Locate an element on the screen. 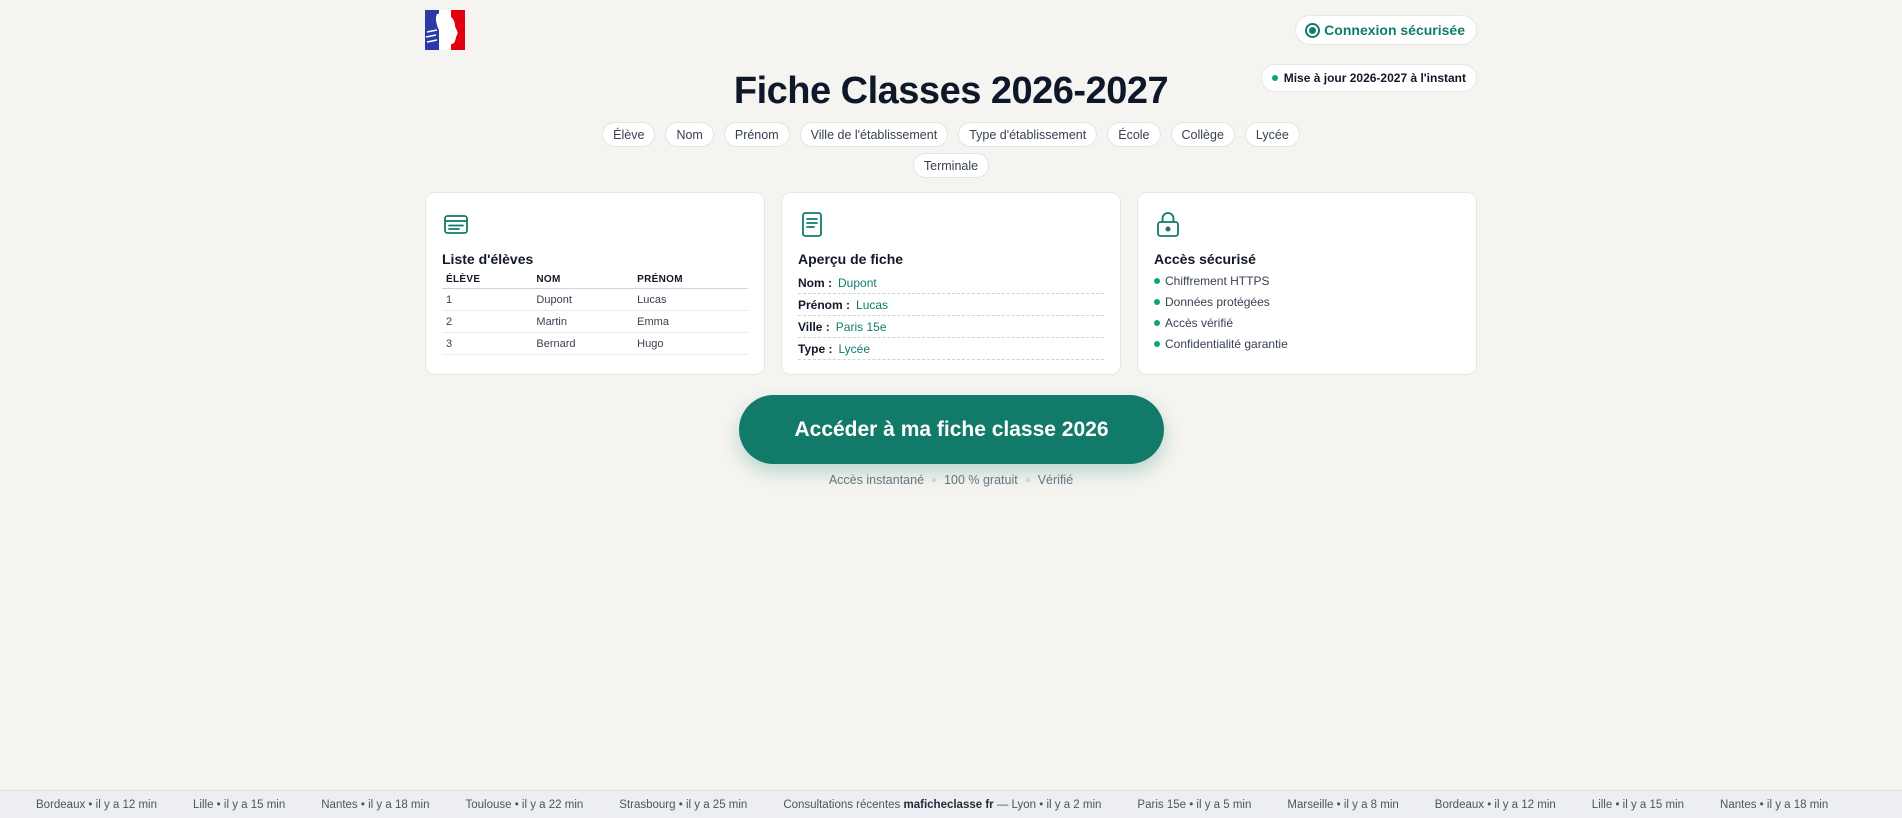  lock-icon is located at coordinates (1168, 224).